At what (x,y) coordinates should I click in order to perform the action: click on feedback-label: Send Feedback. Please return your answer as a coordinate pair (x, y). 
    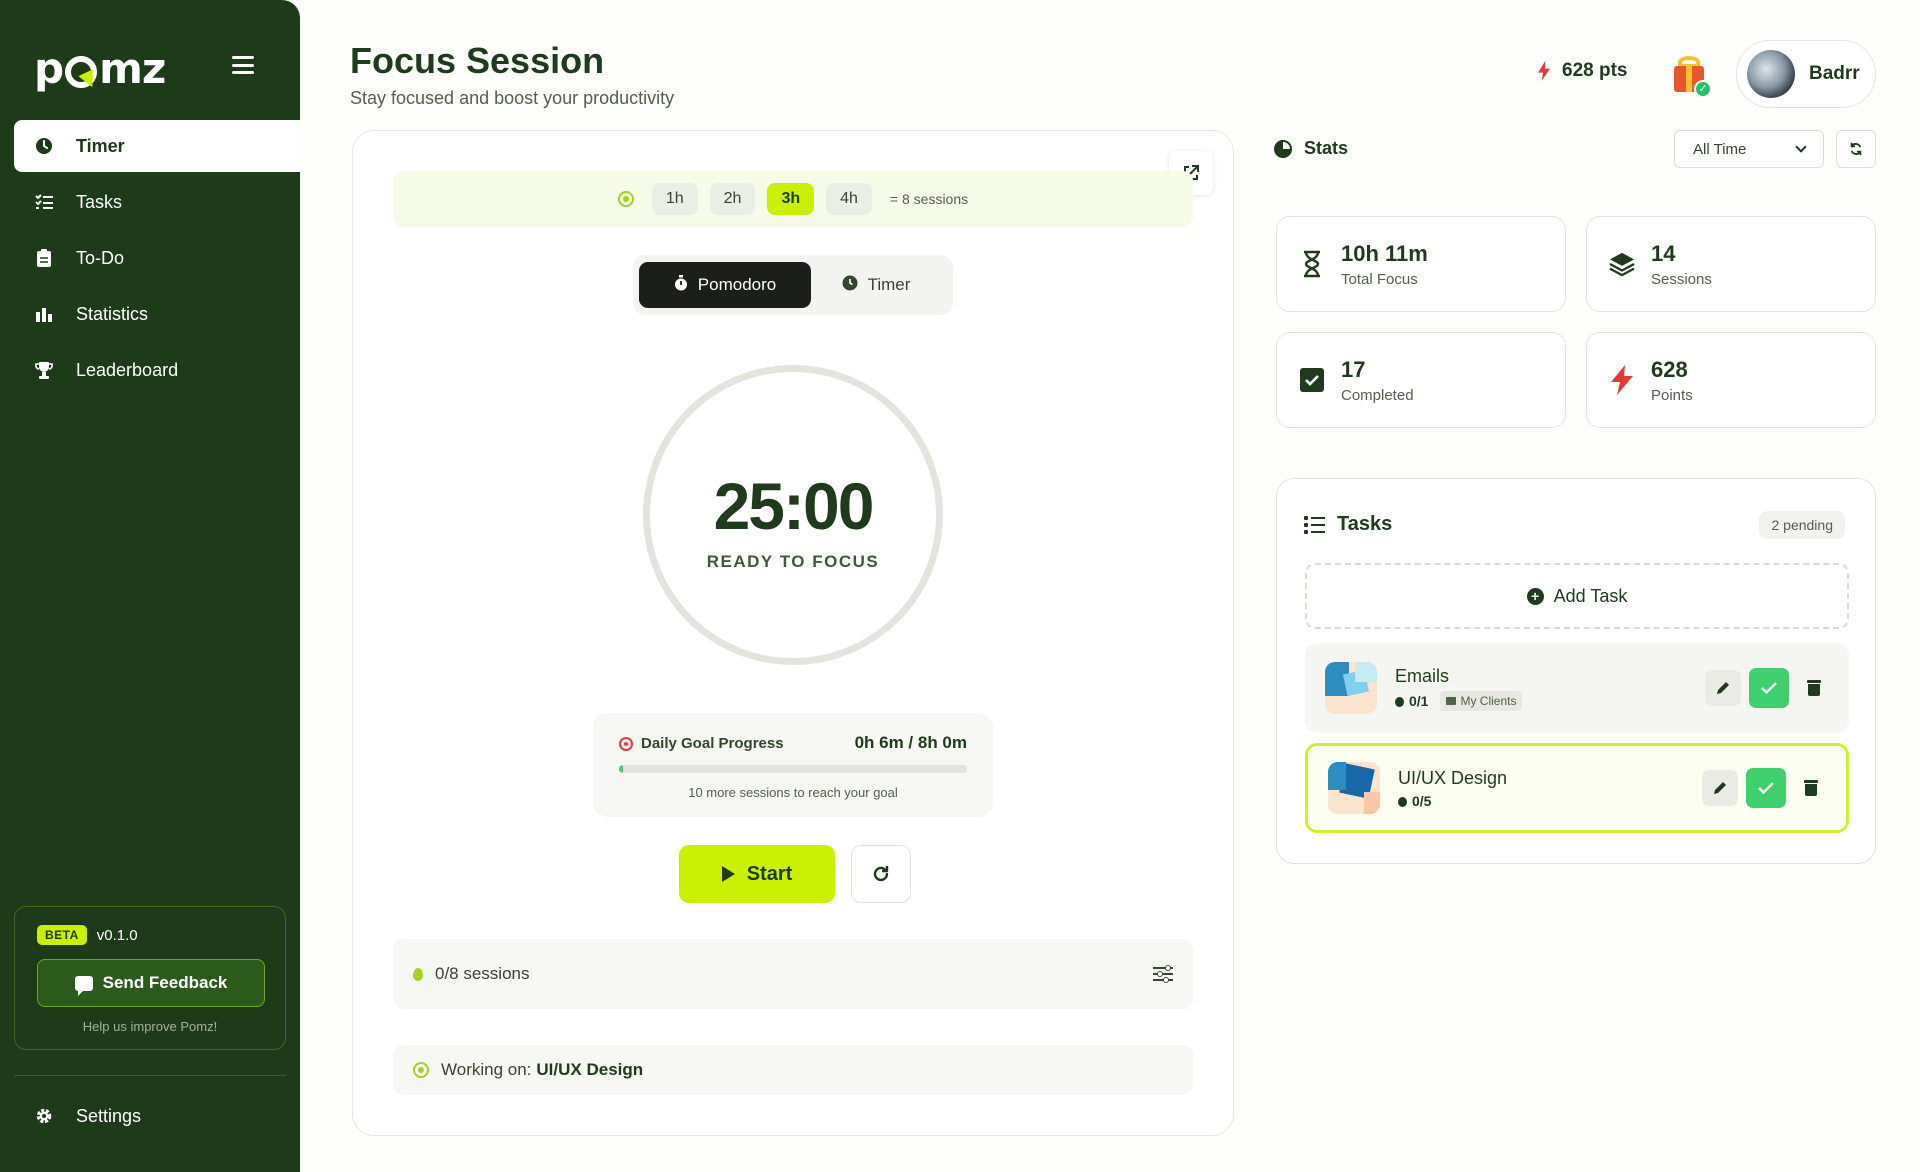
    Looking at the image, I should click on (165, 982).